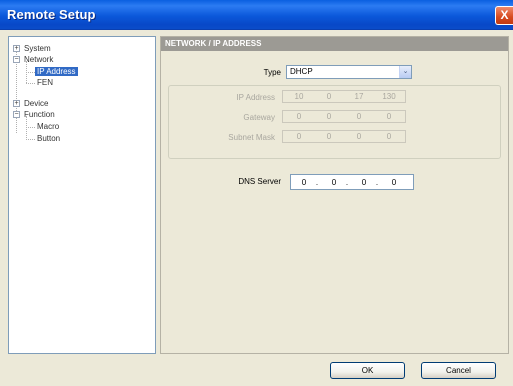  Describe the element at coordinates (36, 103) in the screenshot. I see `tree-item-label: Device` at that location.